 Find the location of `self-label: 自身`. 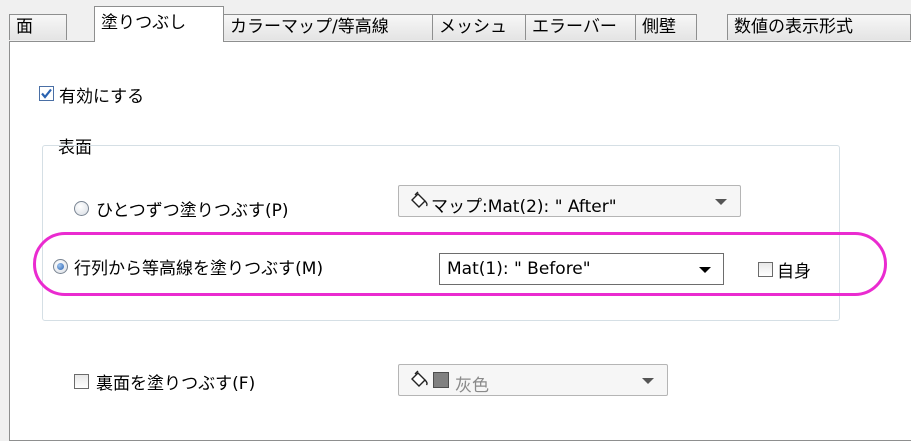

self-label: 自身 is located at coordinates (794, 272).